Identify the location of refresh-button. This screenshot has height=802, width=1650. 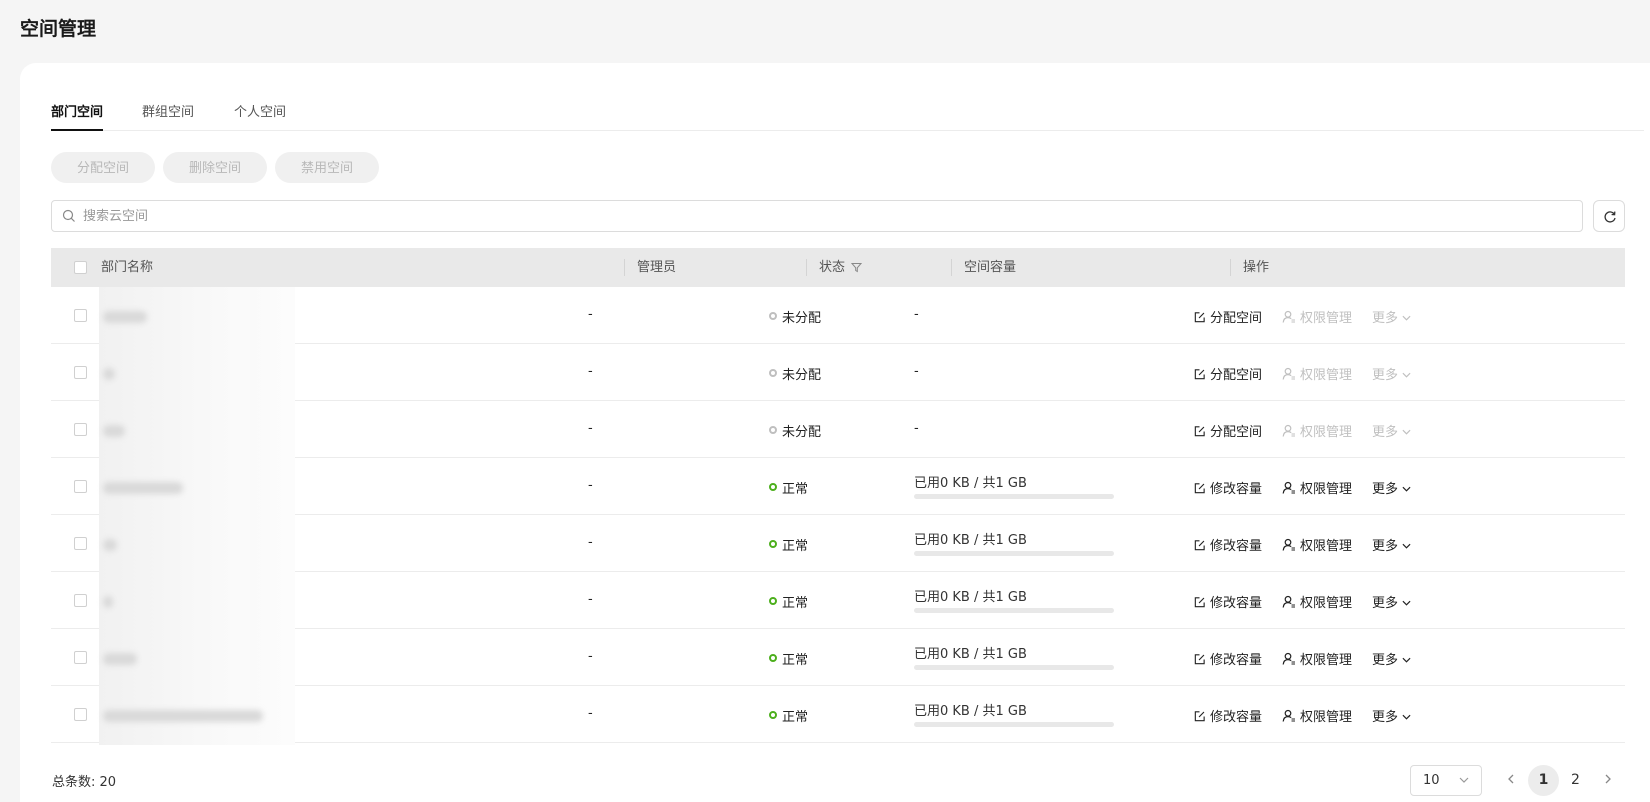
(1609, 216).